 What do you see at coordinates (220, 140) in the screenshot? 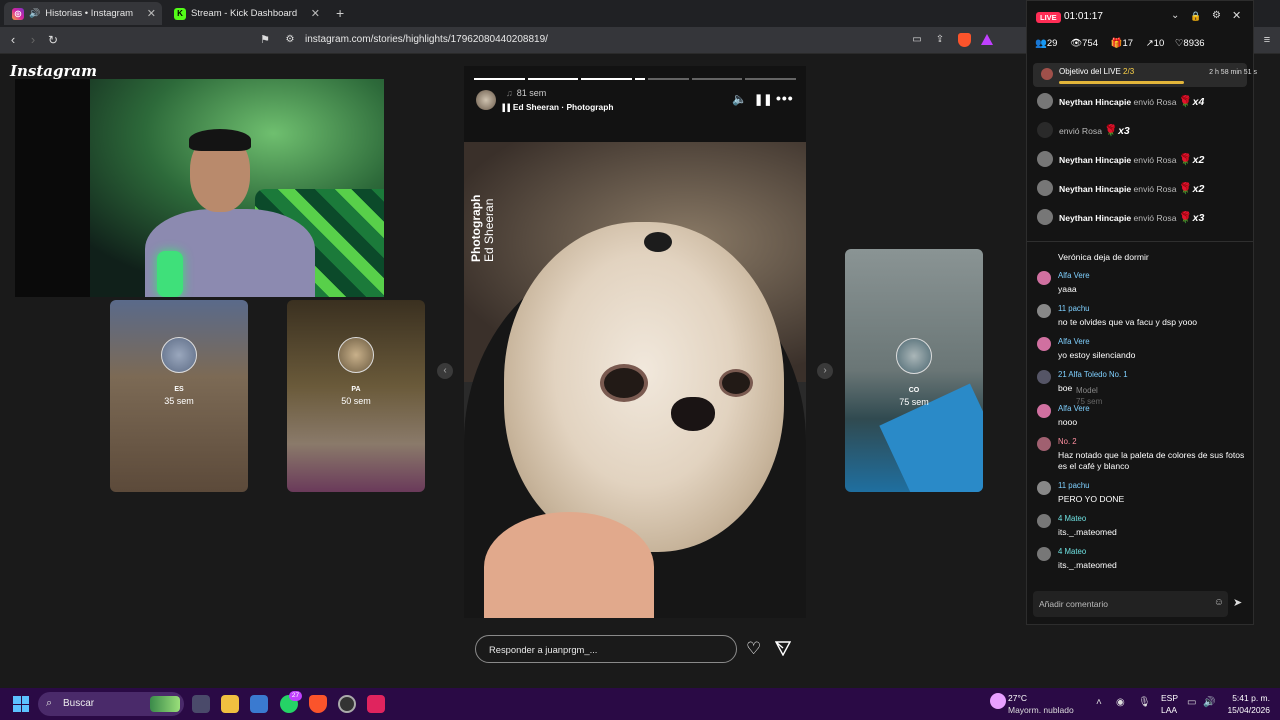
I see `person-hair` at bounding box center [220, 140].